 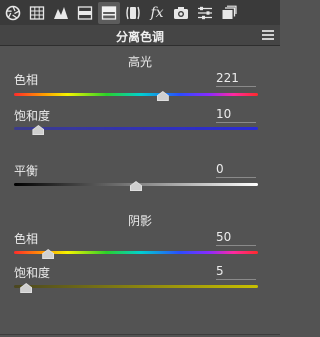 I want to click on highlights-hue-value: 221, so click(x=236, y=79).